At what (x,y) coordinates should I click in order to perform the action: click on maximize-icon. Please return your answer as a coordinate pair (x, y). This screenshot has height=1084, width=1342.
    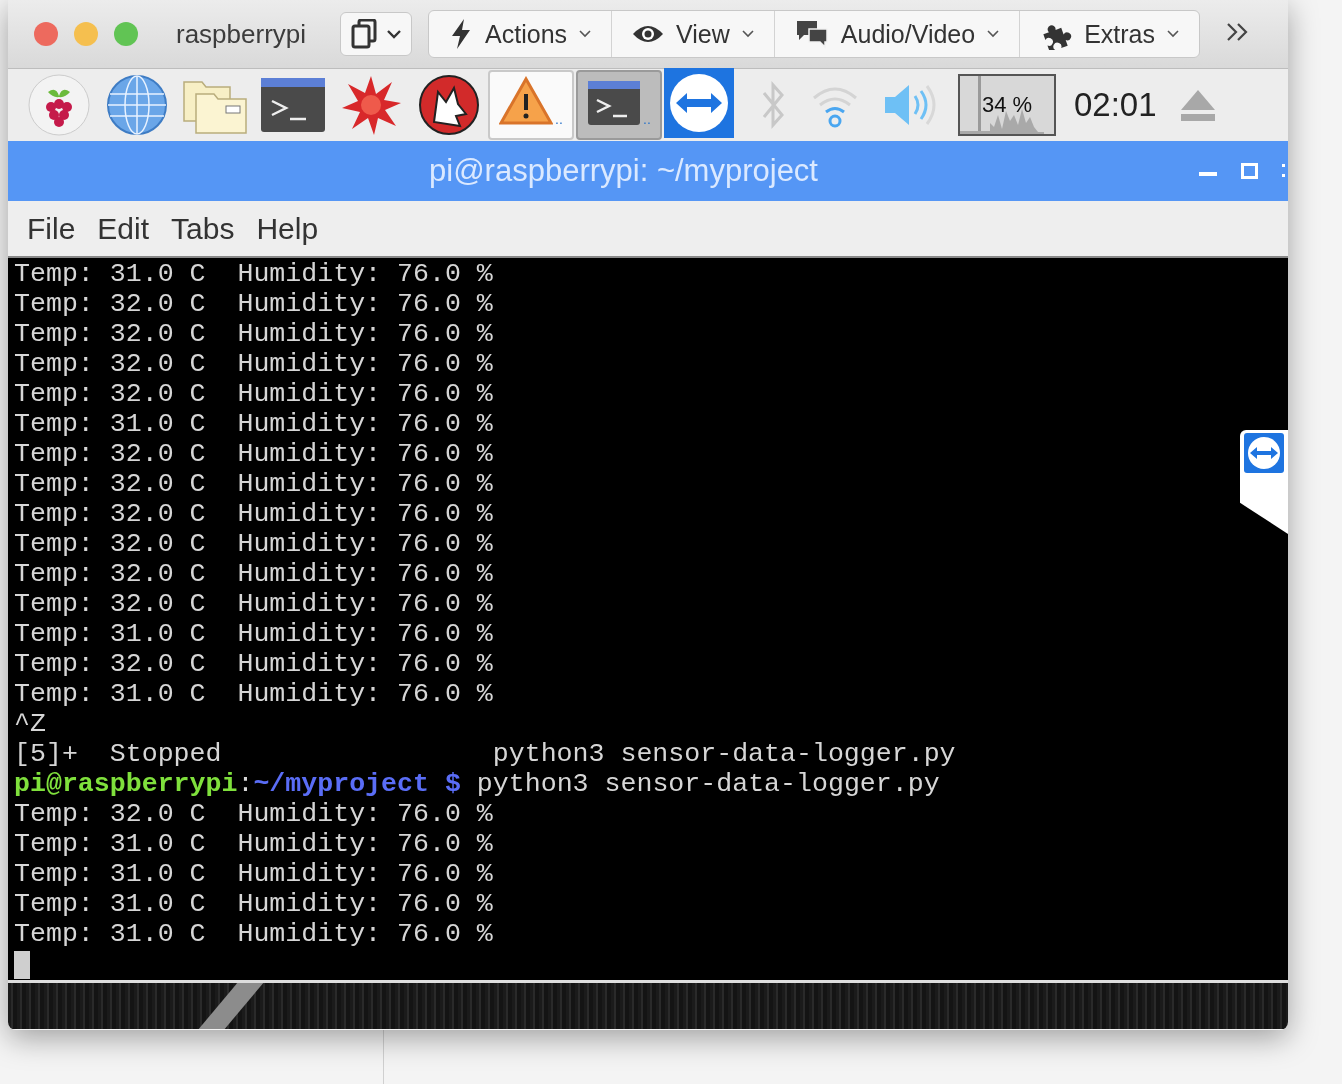
    Looking at the image, I should click on (1249, 171).